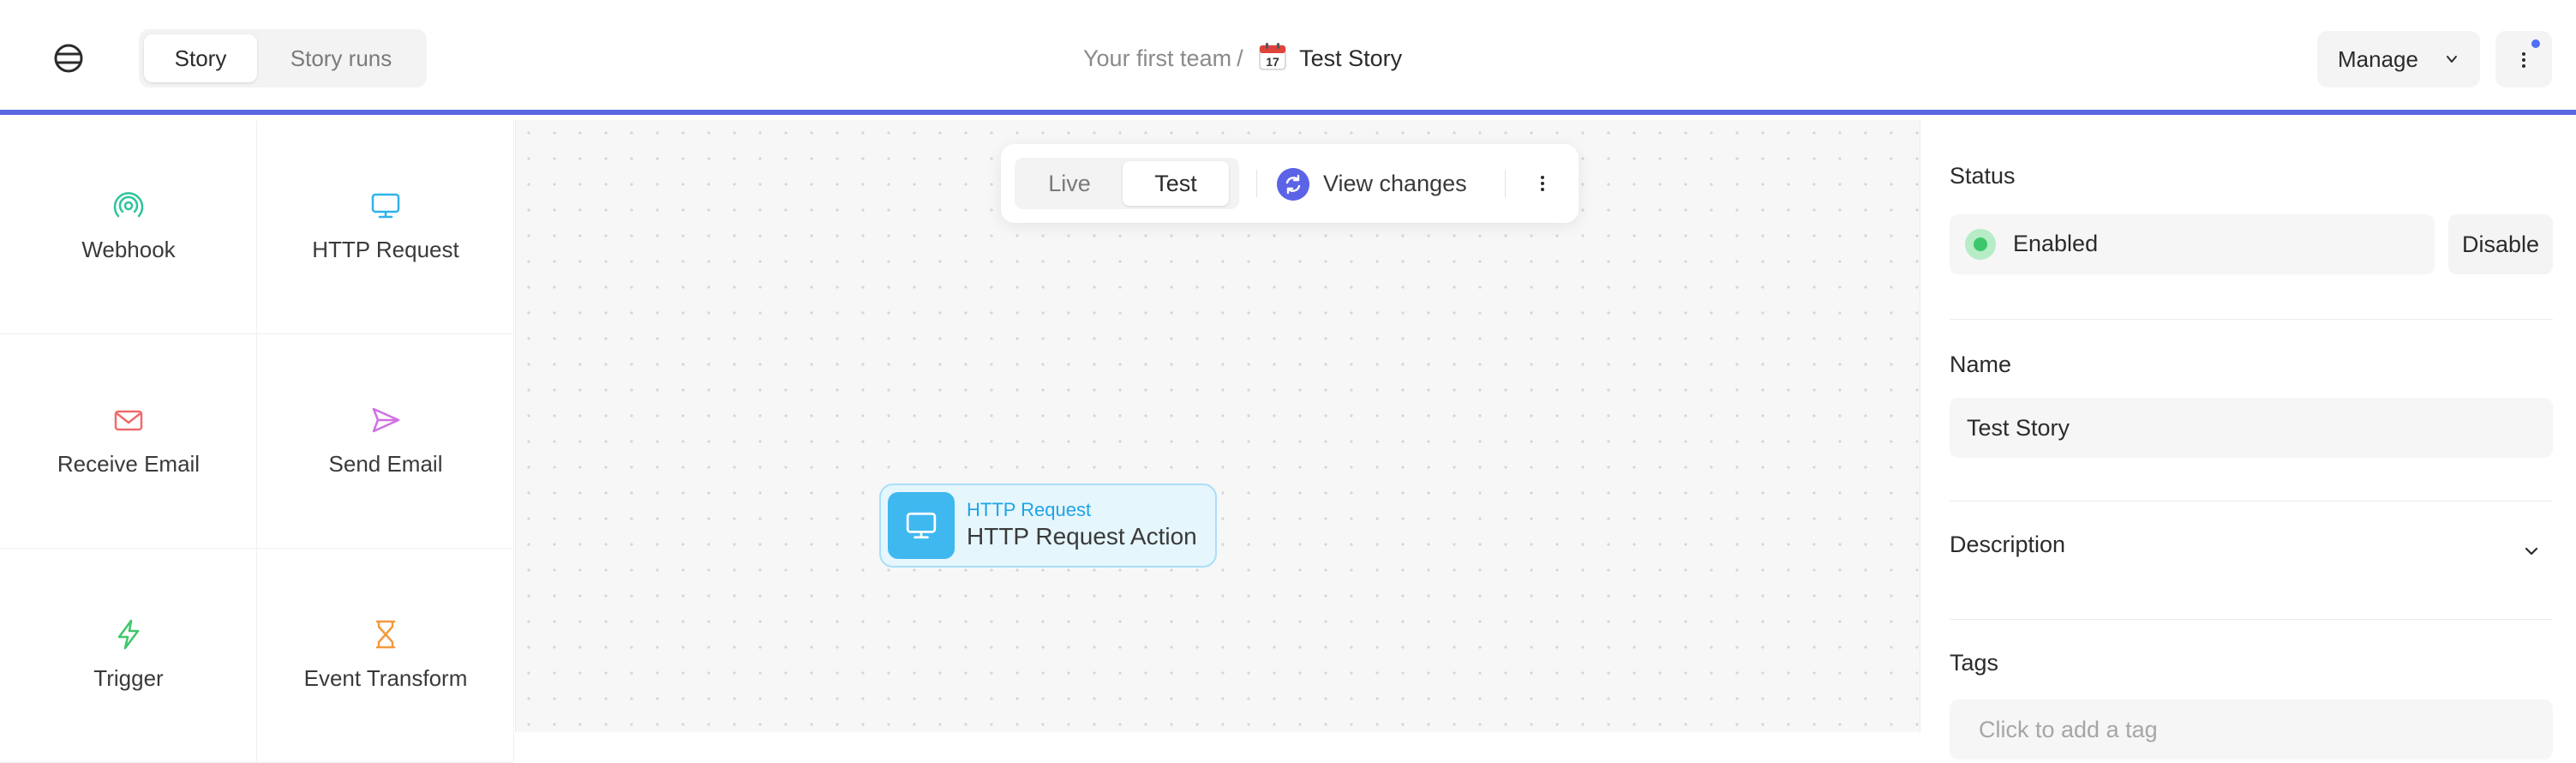 This screenshot has width=2576, height=763. What do you see at coordinates (128, 227) in the screenshot?
I see `palette-item-webhook: Webhook` at bounding box center [128, 227].